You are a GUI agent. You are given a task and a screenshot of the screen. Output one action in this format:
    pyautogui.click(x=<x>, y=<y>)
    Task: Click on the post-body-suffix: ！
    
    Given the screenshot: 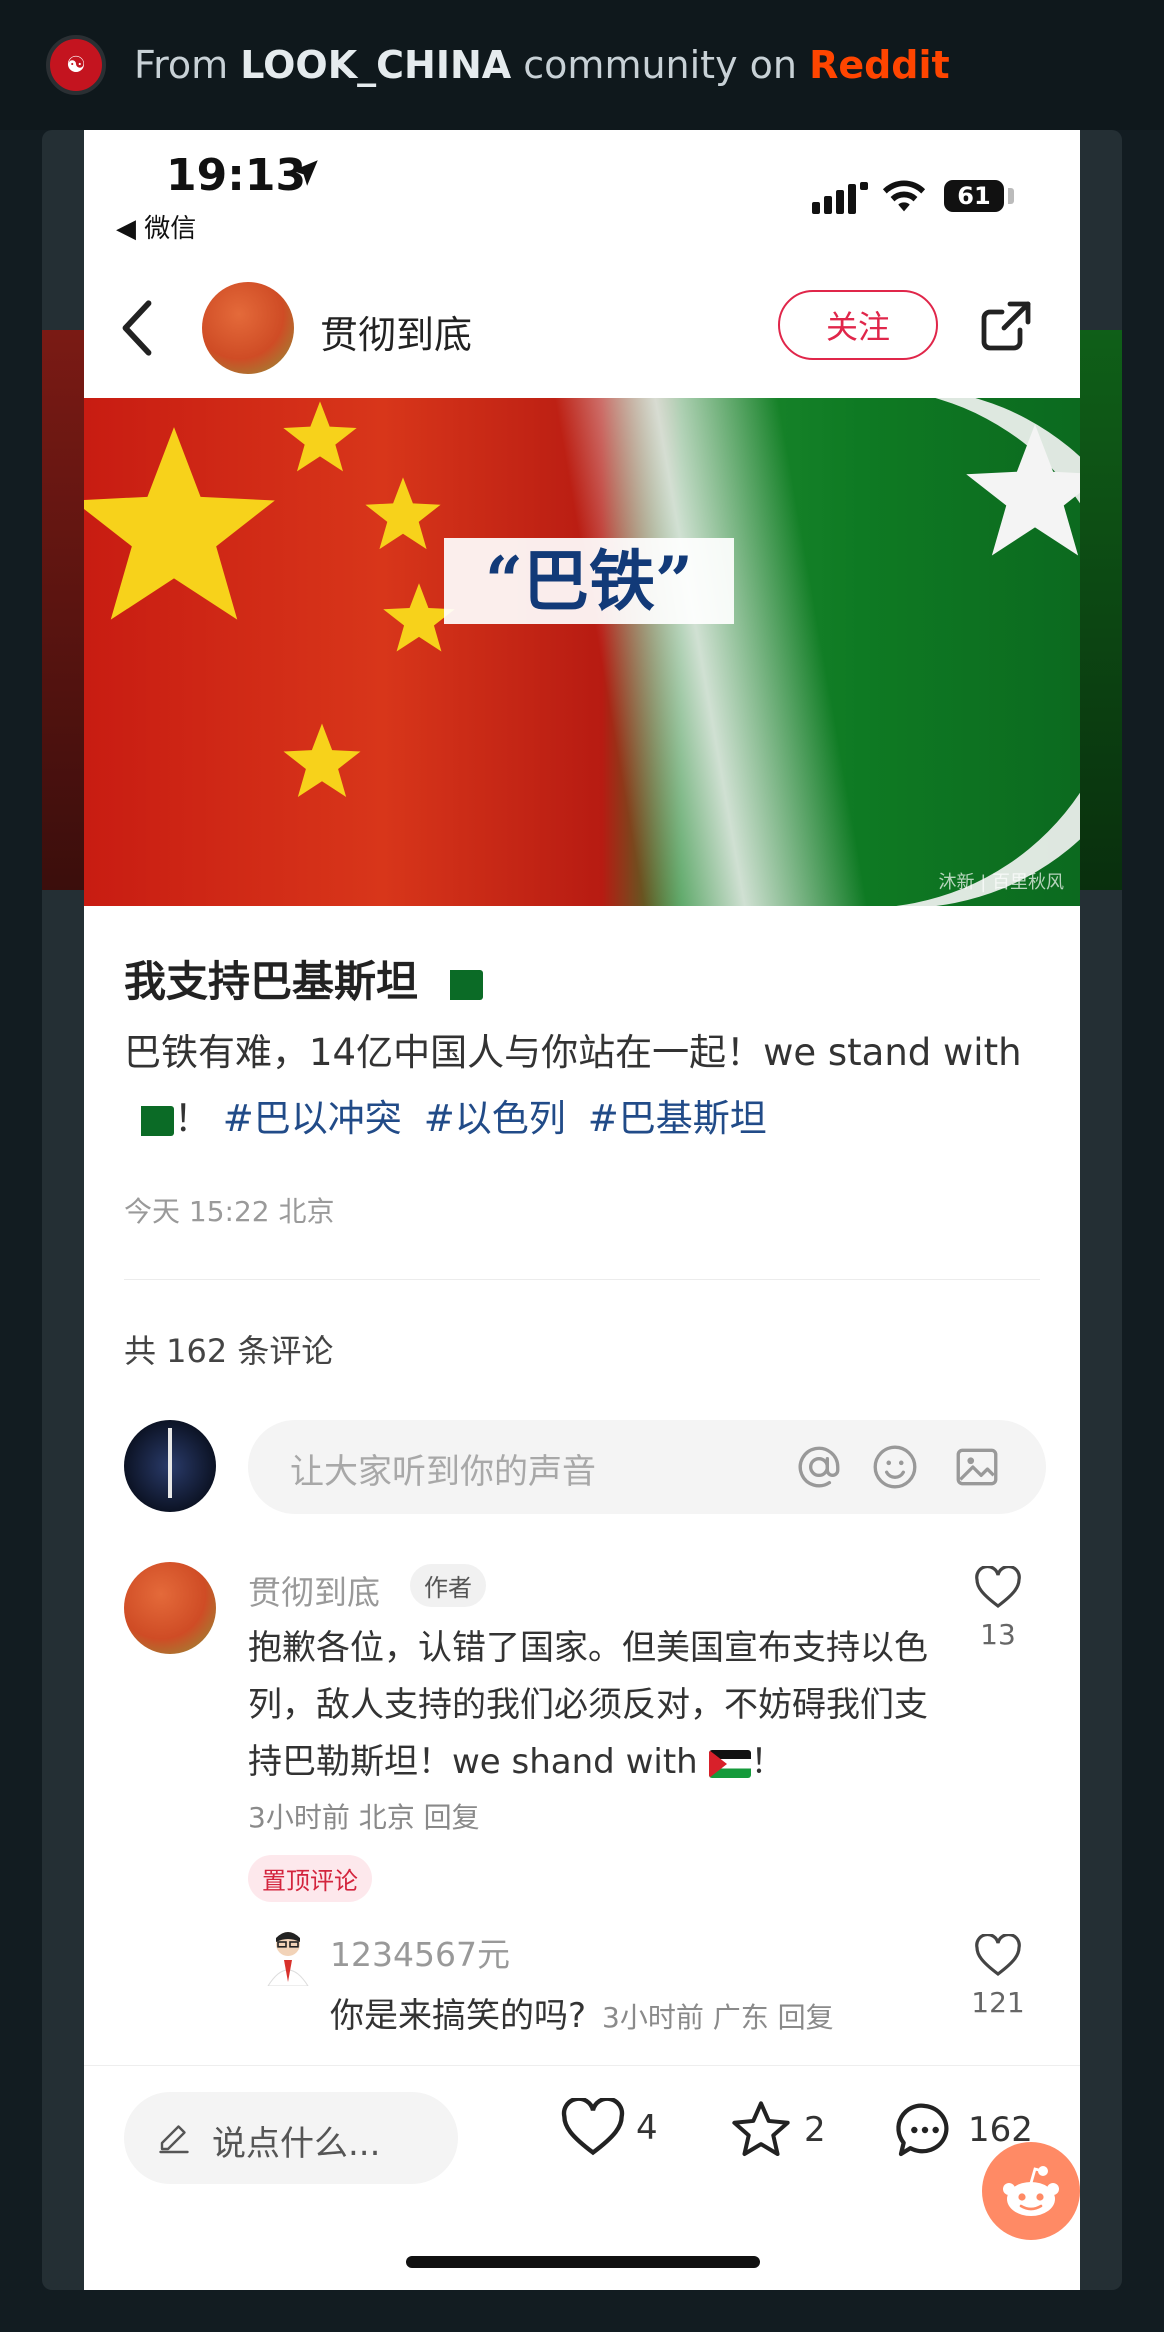 What is the action you would take?
    pyautogui.click(x=198, y=1118)
    